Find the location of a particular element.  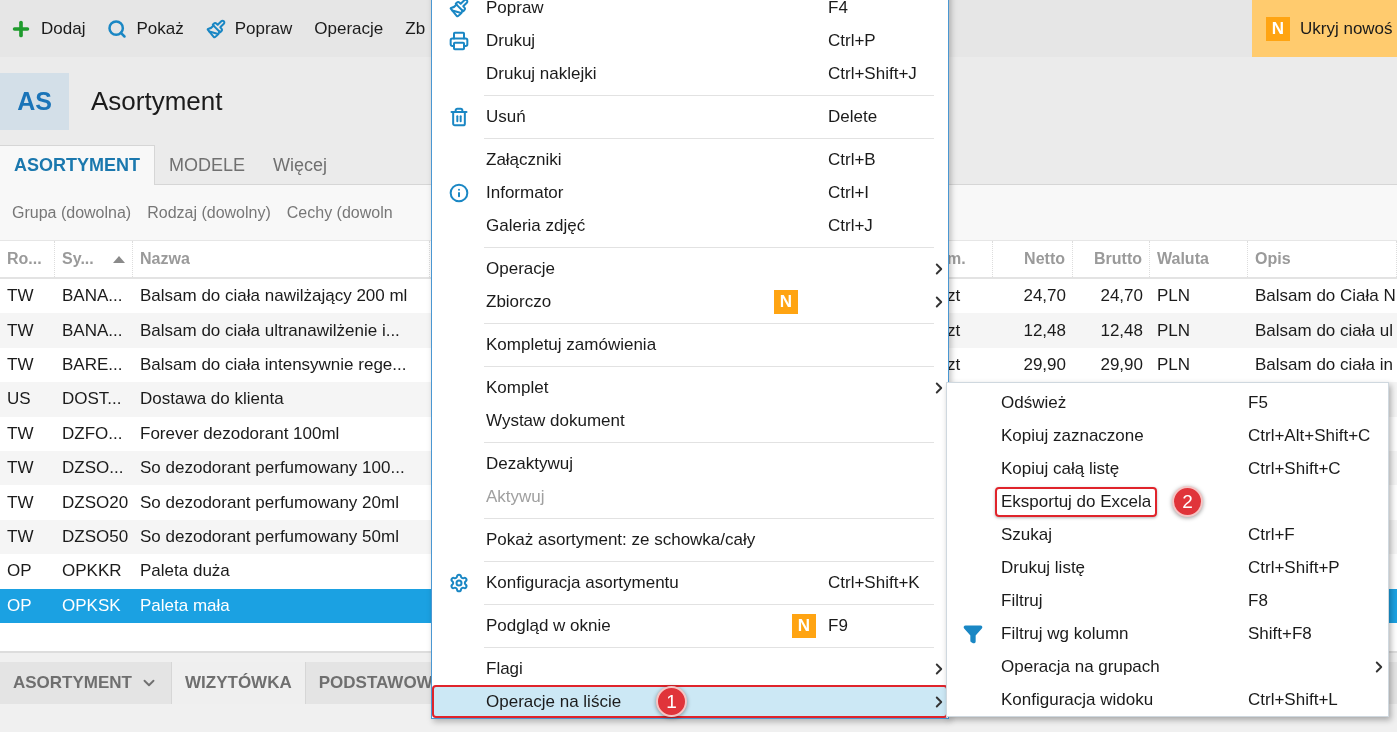

menu-item-label: Informator is located at coordinates (525, 192).